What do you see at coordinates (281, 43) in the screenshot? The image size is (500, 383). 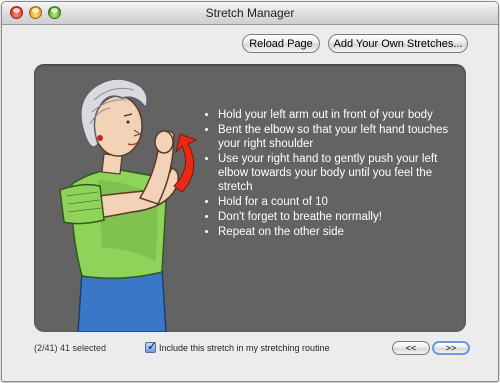 I see `reload-page-button: Reload Page` at bounding box center [281, 43].